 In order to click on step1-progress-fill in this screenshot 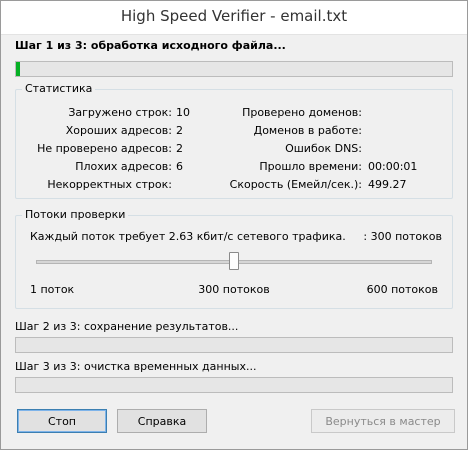, I will do `click(18, 69)`.